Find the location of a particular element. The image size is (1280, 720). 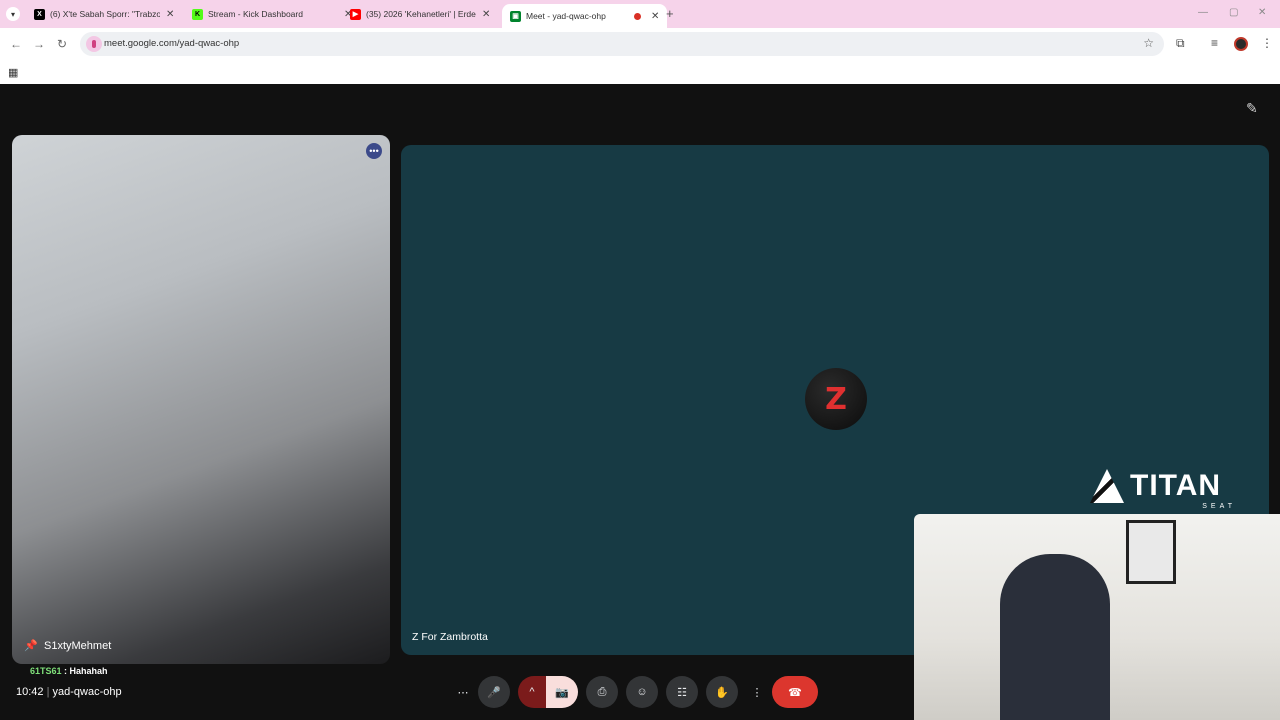

url-text: meet.google.com/yad-qwac-ohp is located at coordinates (172, 43).